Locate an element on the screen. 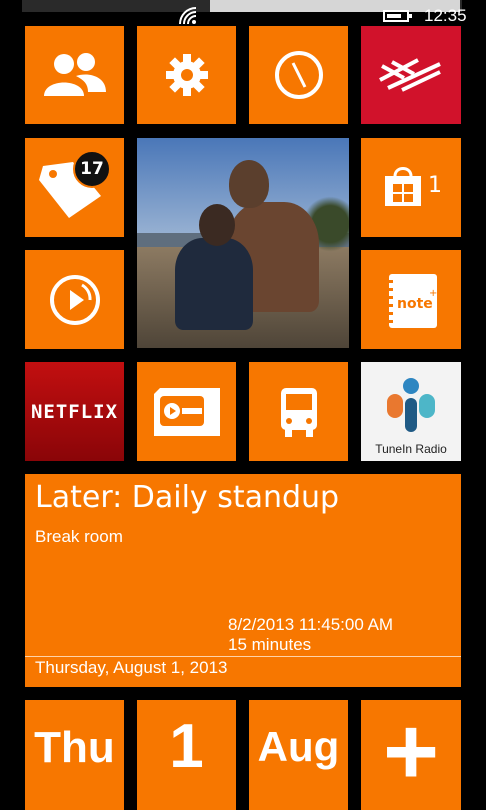  tile-store is located at coordinates (411, 187).